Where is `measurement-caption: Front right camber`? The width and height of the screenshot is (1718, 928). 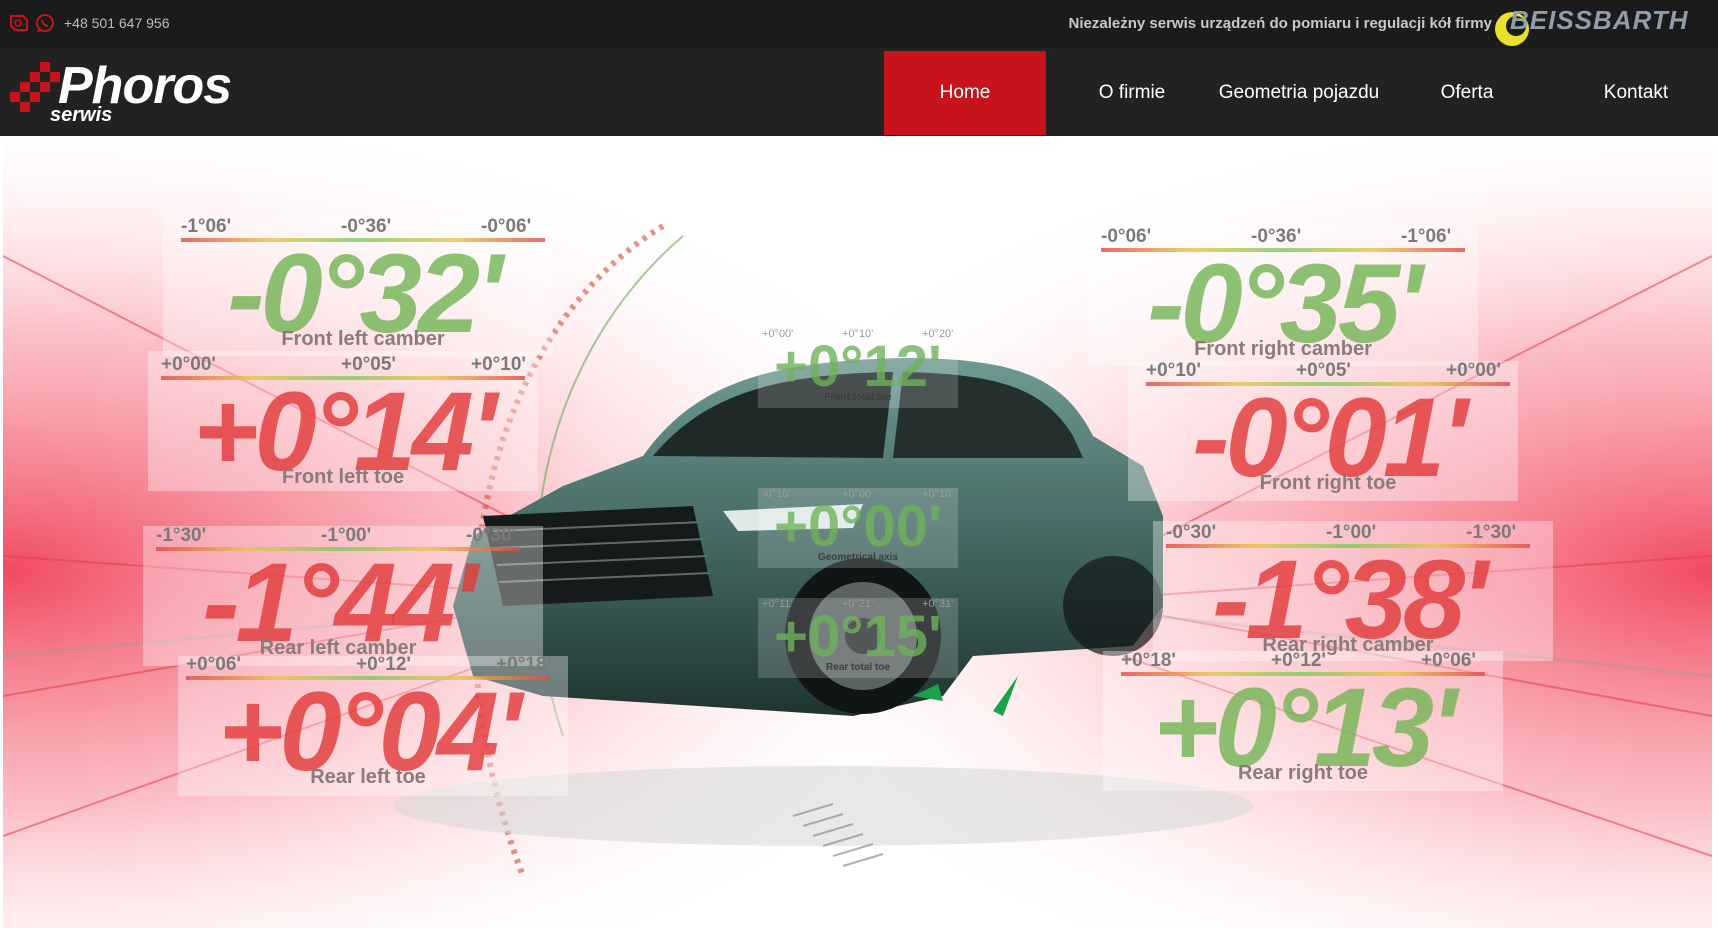 measurement-caption: Front right camber is located at coordinates (1283, 349).